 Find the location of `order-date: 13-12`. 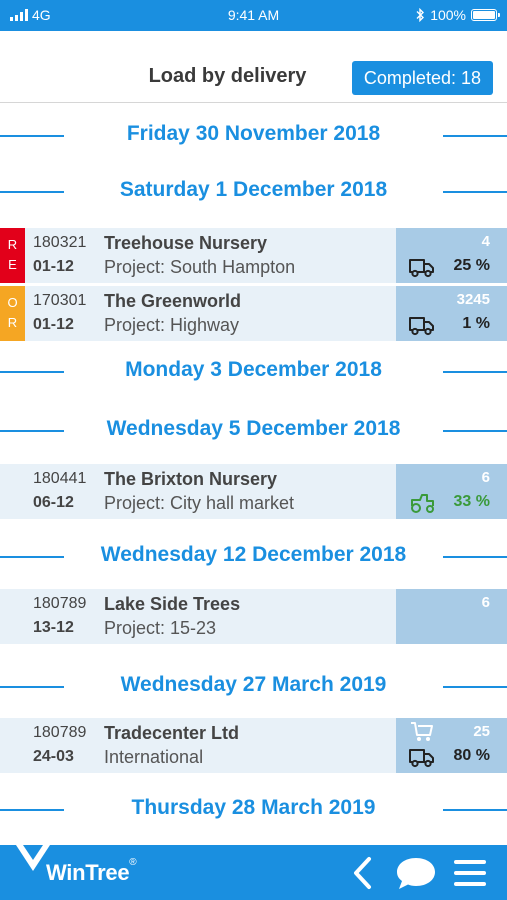

order-date: 13-12 is located at coordinates (53, 627).